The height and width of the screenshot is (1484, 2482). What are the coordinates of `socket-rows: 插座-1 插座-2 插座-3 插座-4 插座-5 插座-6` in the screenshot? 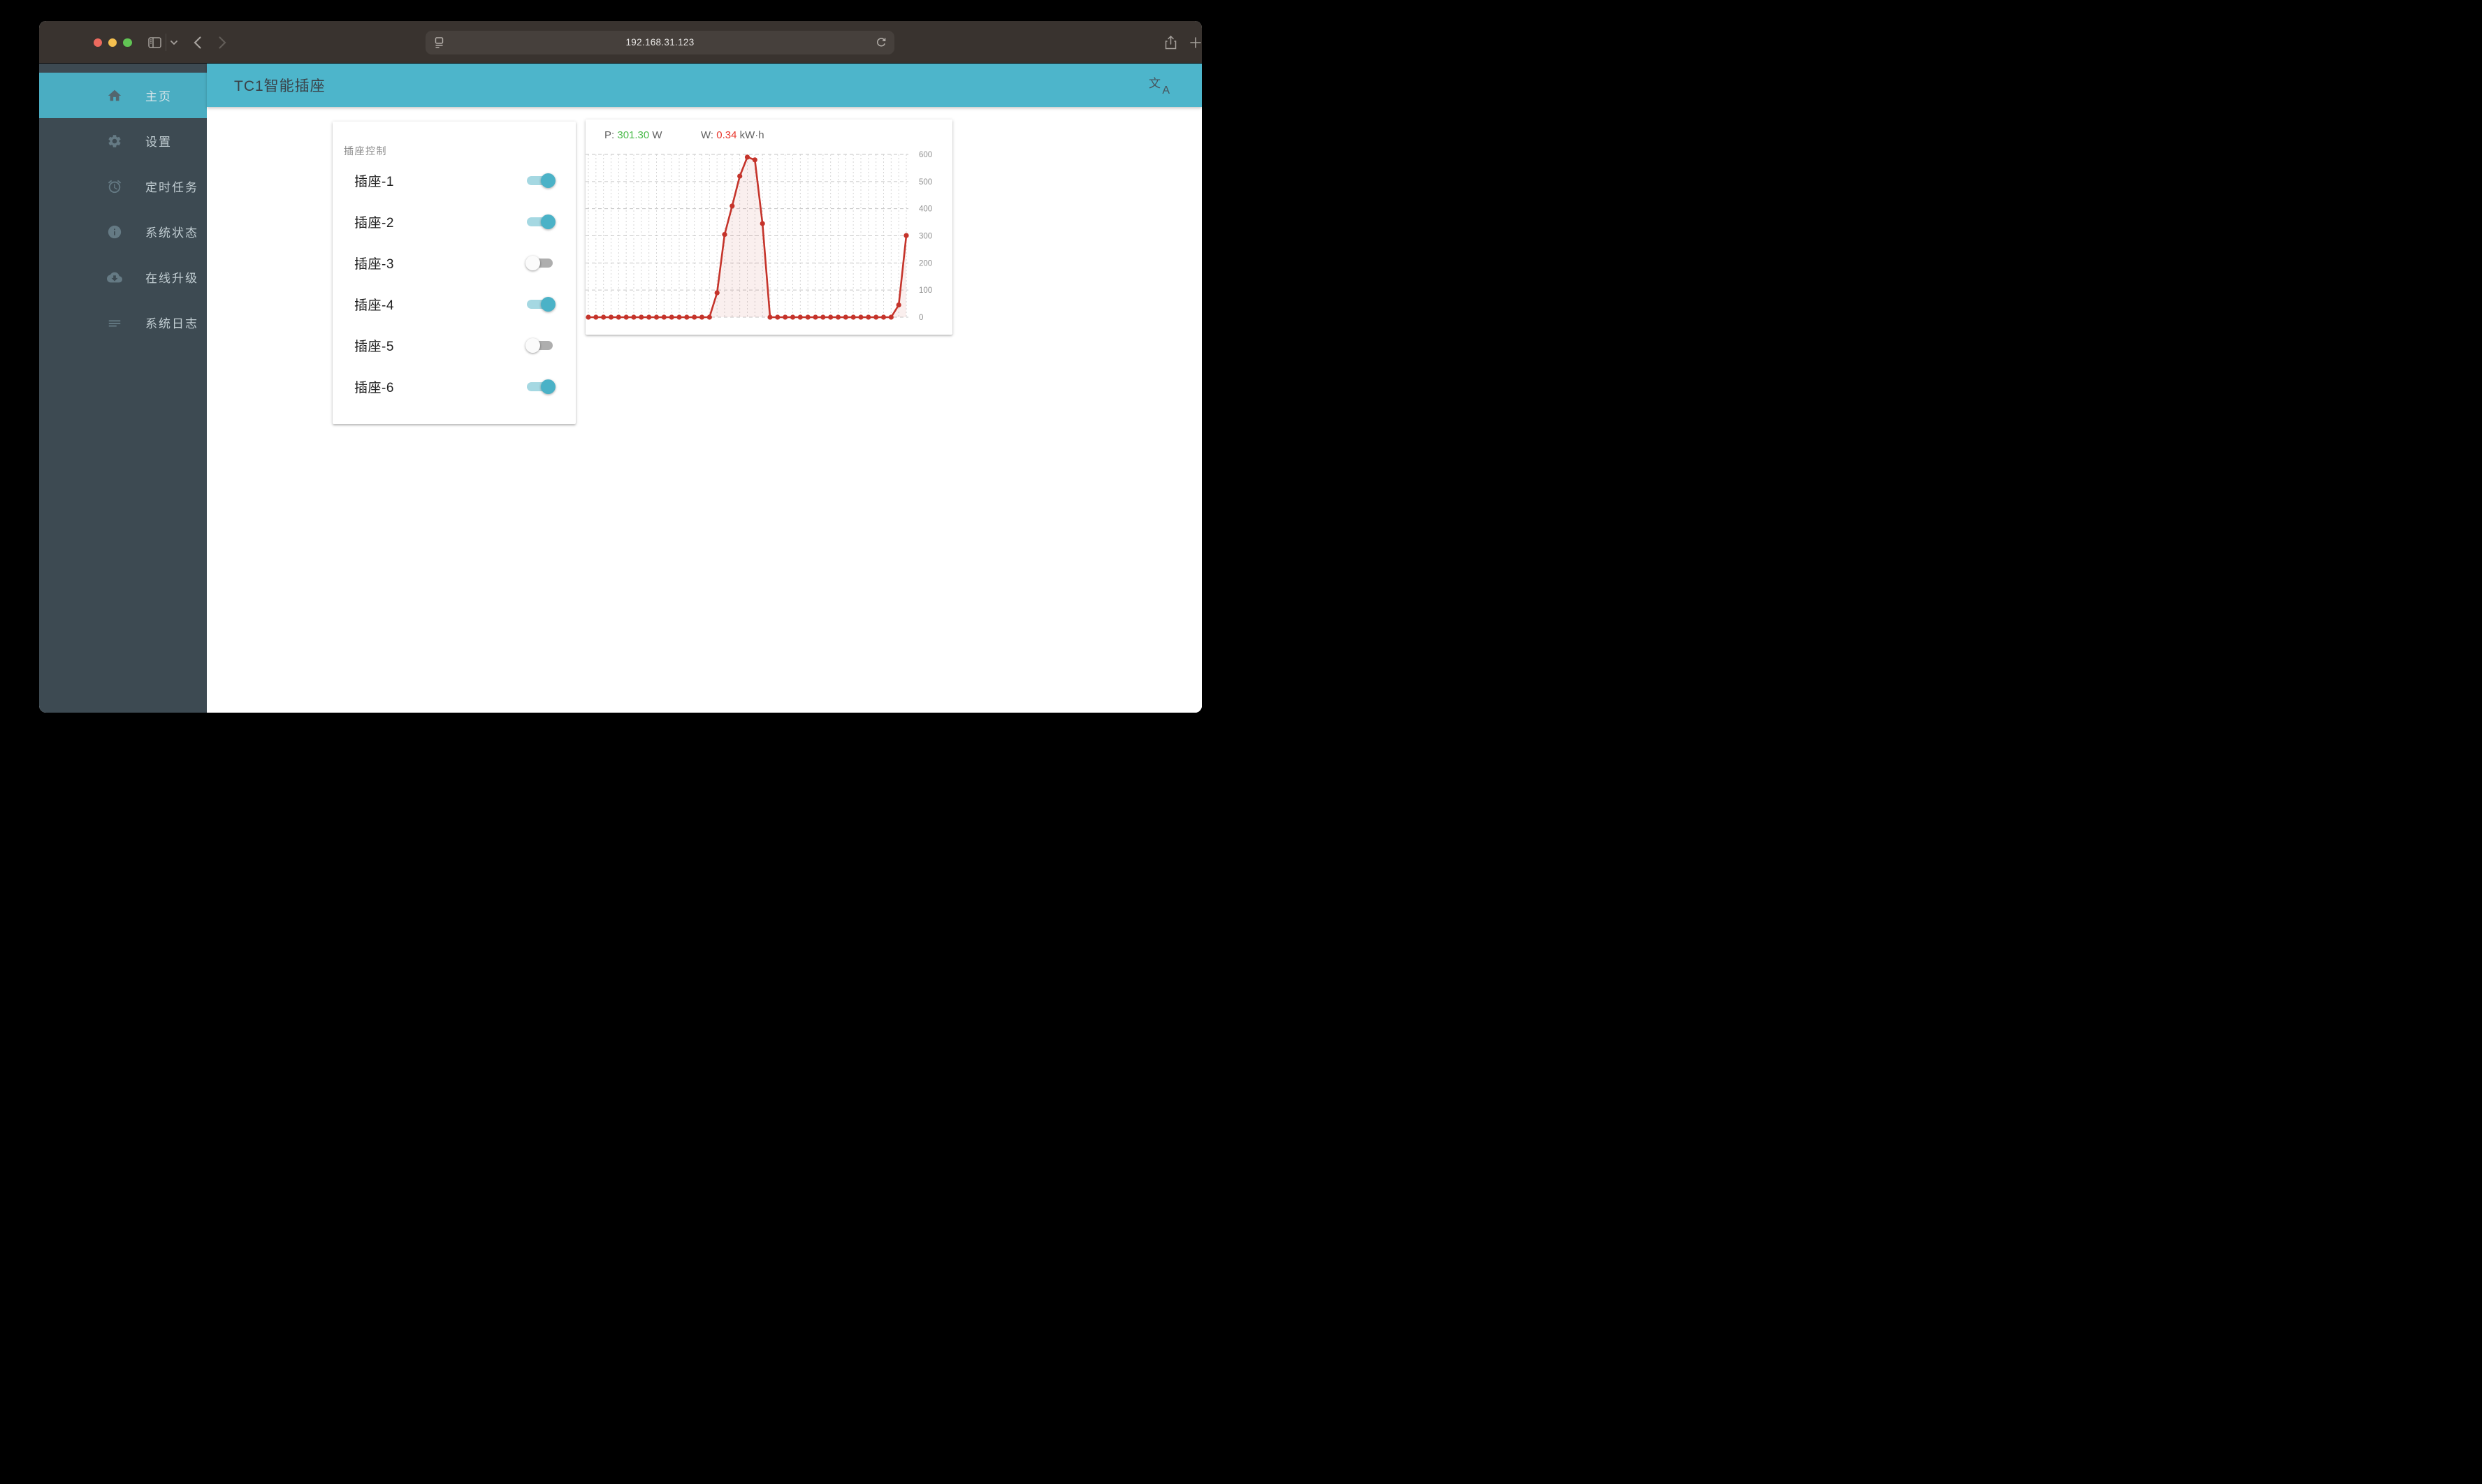 It's located at (454, 283).